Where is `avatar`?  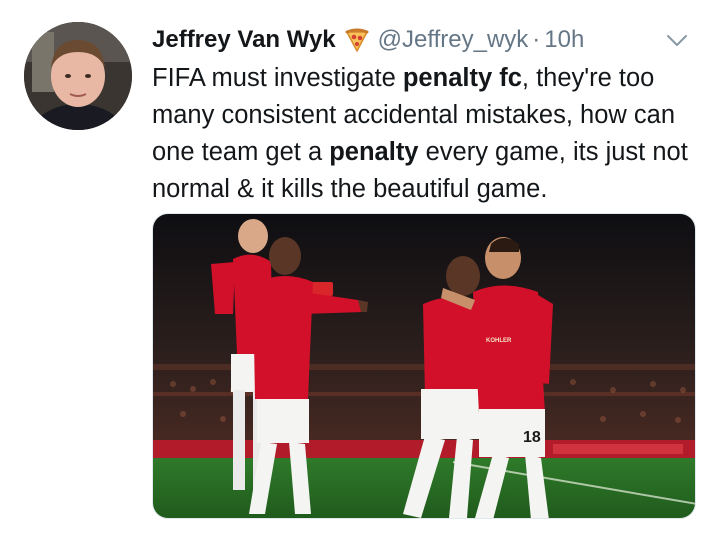
avatar is located at coordinates (78, 76).